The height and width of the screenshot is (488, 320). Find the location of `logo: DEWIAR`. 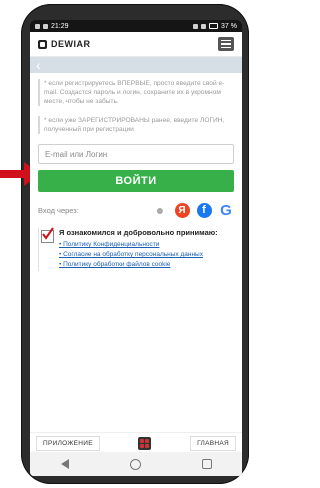

logo: DEWIAR is located at coordinates (64, 44).